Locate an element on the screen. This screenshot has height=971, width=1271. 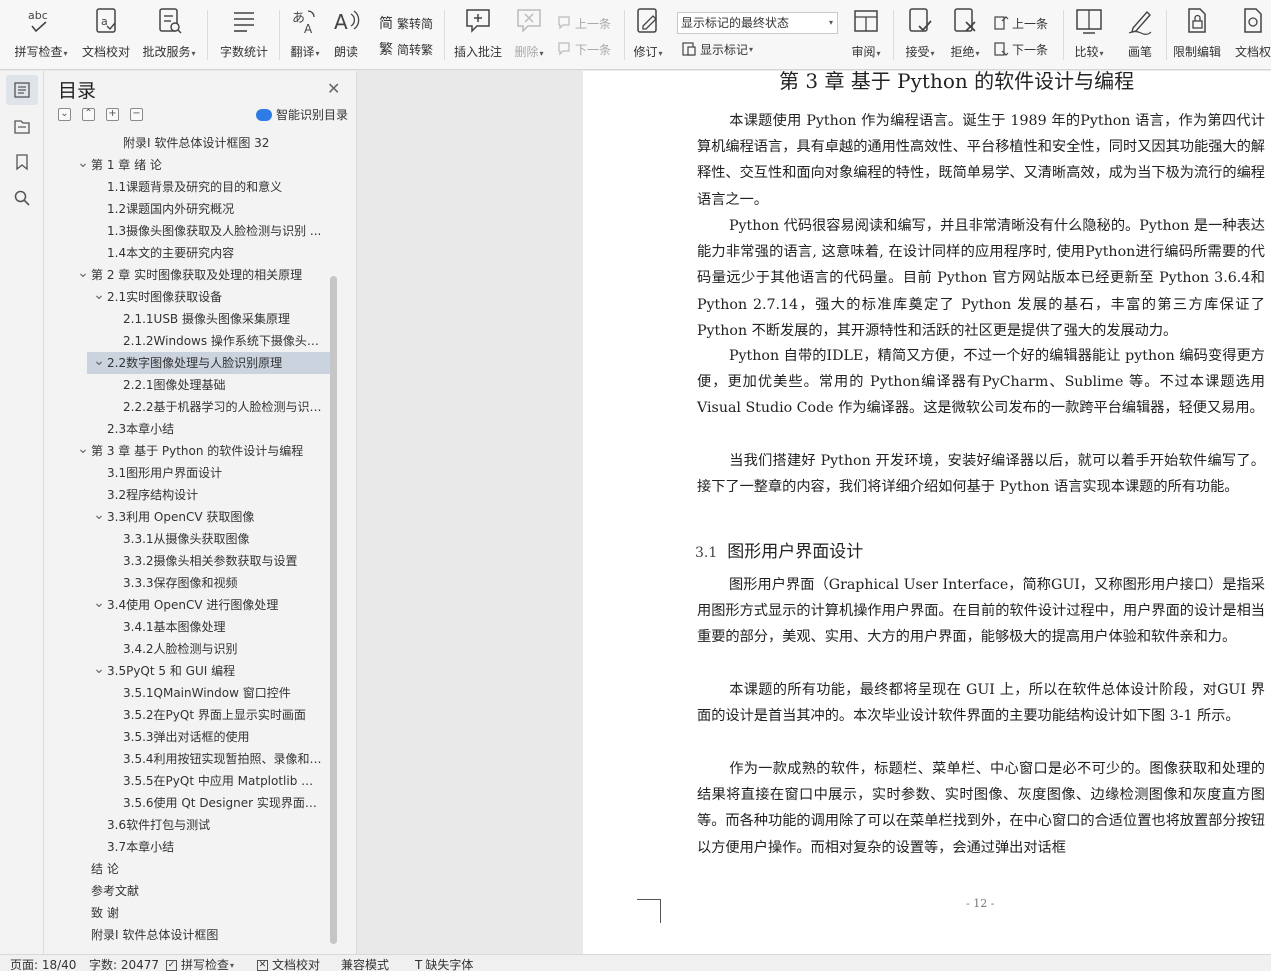
restrict-edit-button: 限制编辑 is located at coordinates (1197, 35).